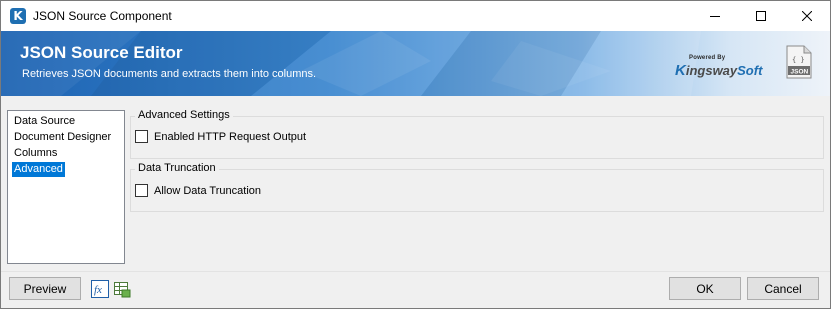  I want to click on nav-item-data-source: Data Source, so click(44, 121).